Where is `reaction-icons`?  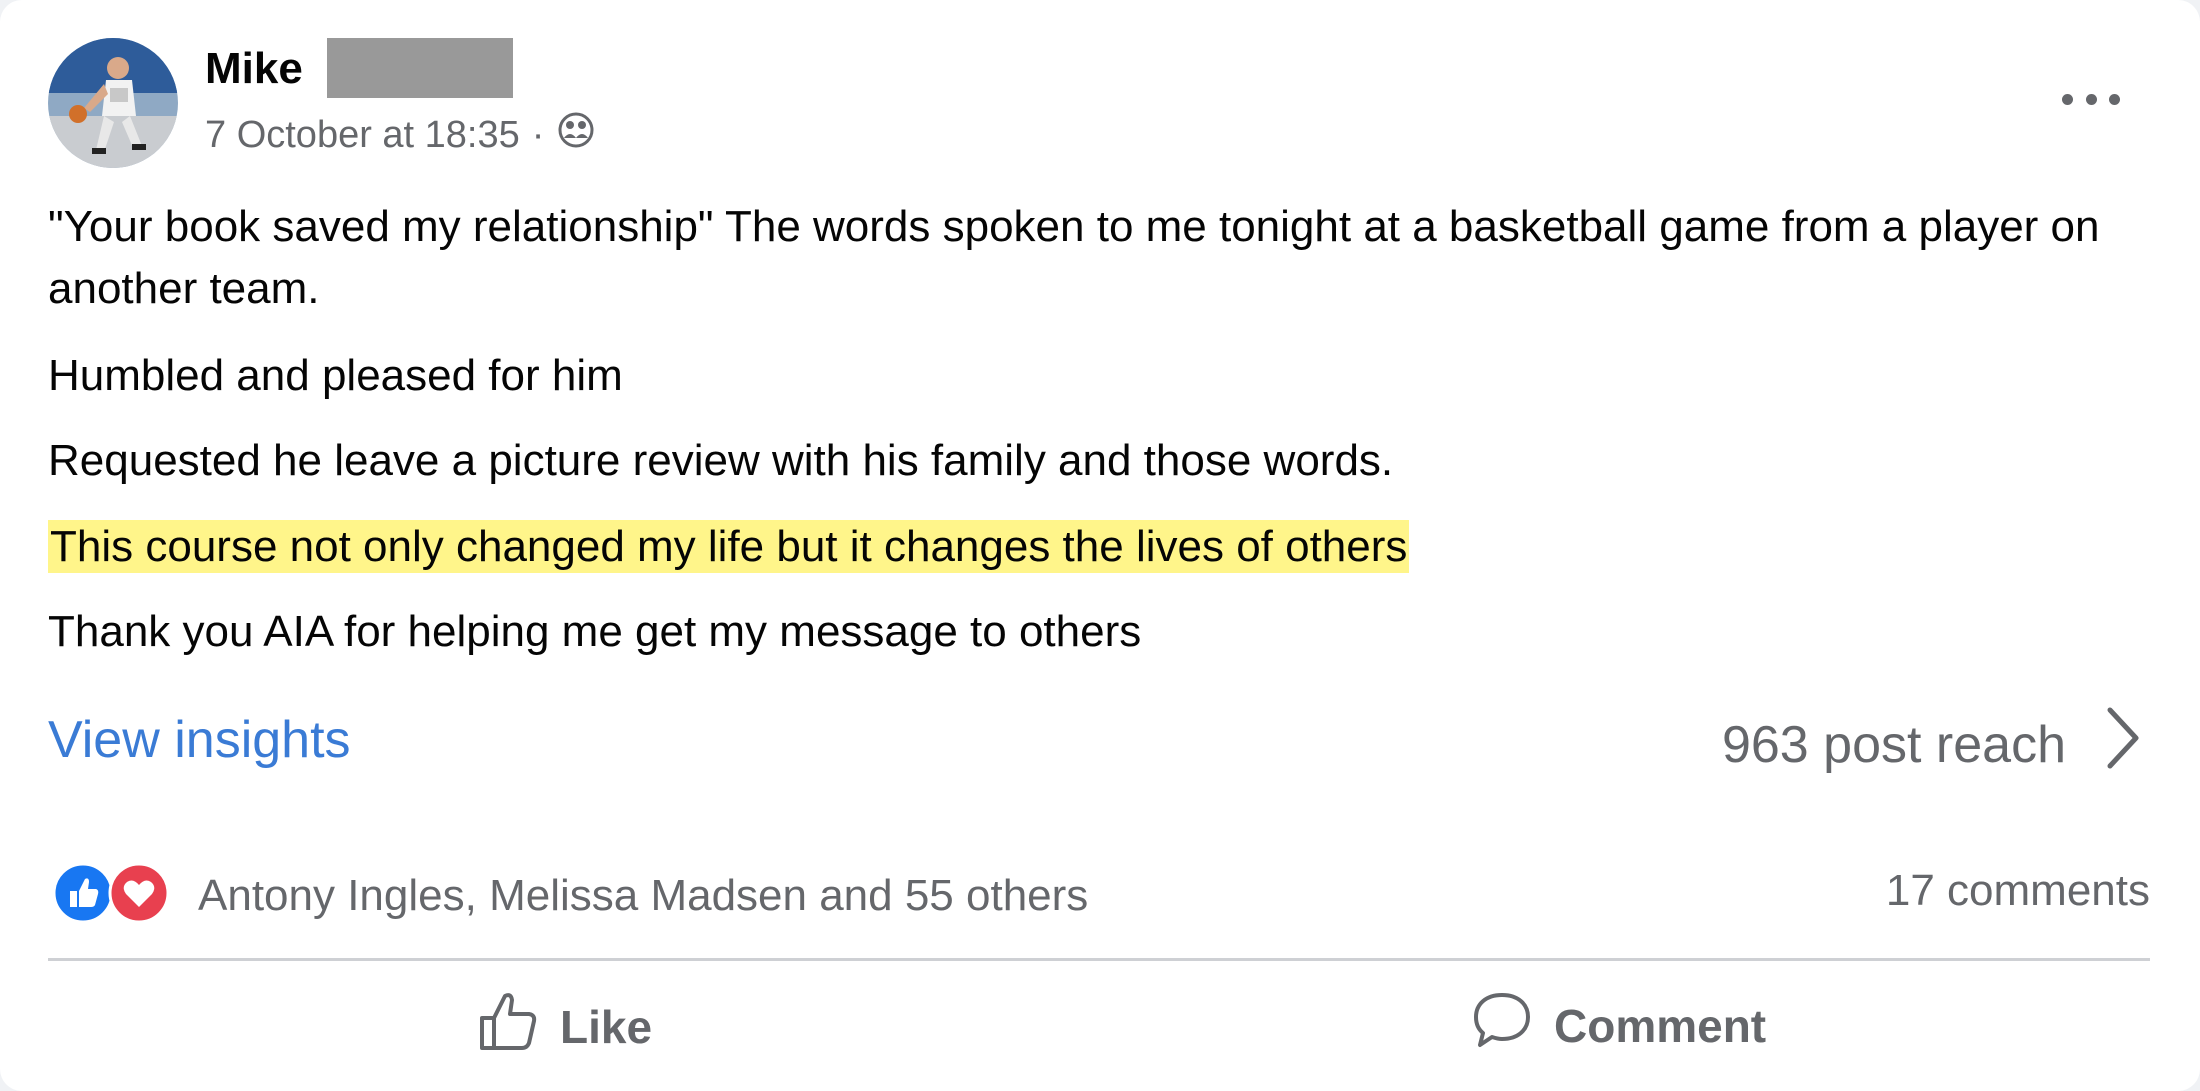
reaction-icons is located at coordinates (111, 895).